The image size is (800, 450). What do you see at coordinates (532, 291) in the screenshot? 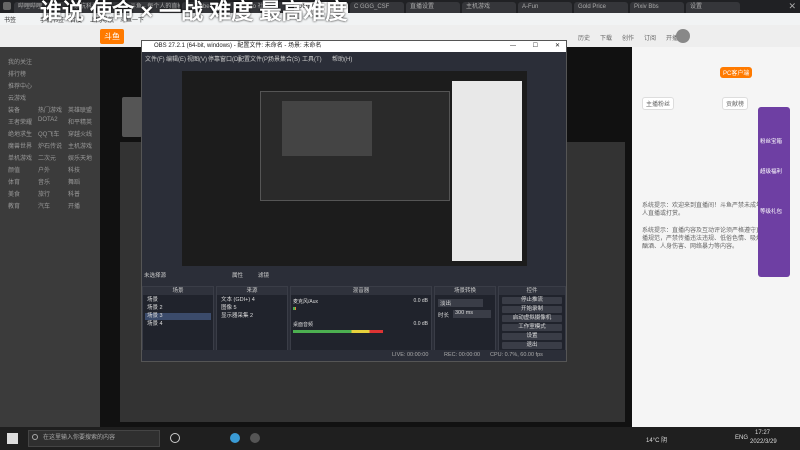
I see `dock-title: 控件` at bounding box center [532, 291].